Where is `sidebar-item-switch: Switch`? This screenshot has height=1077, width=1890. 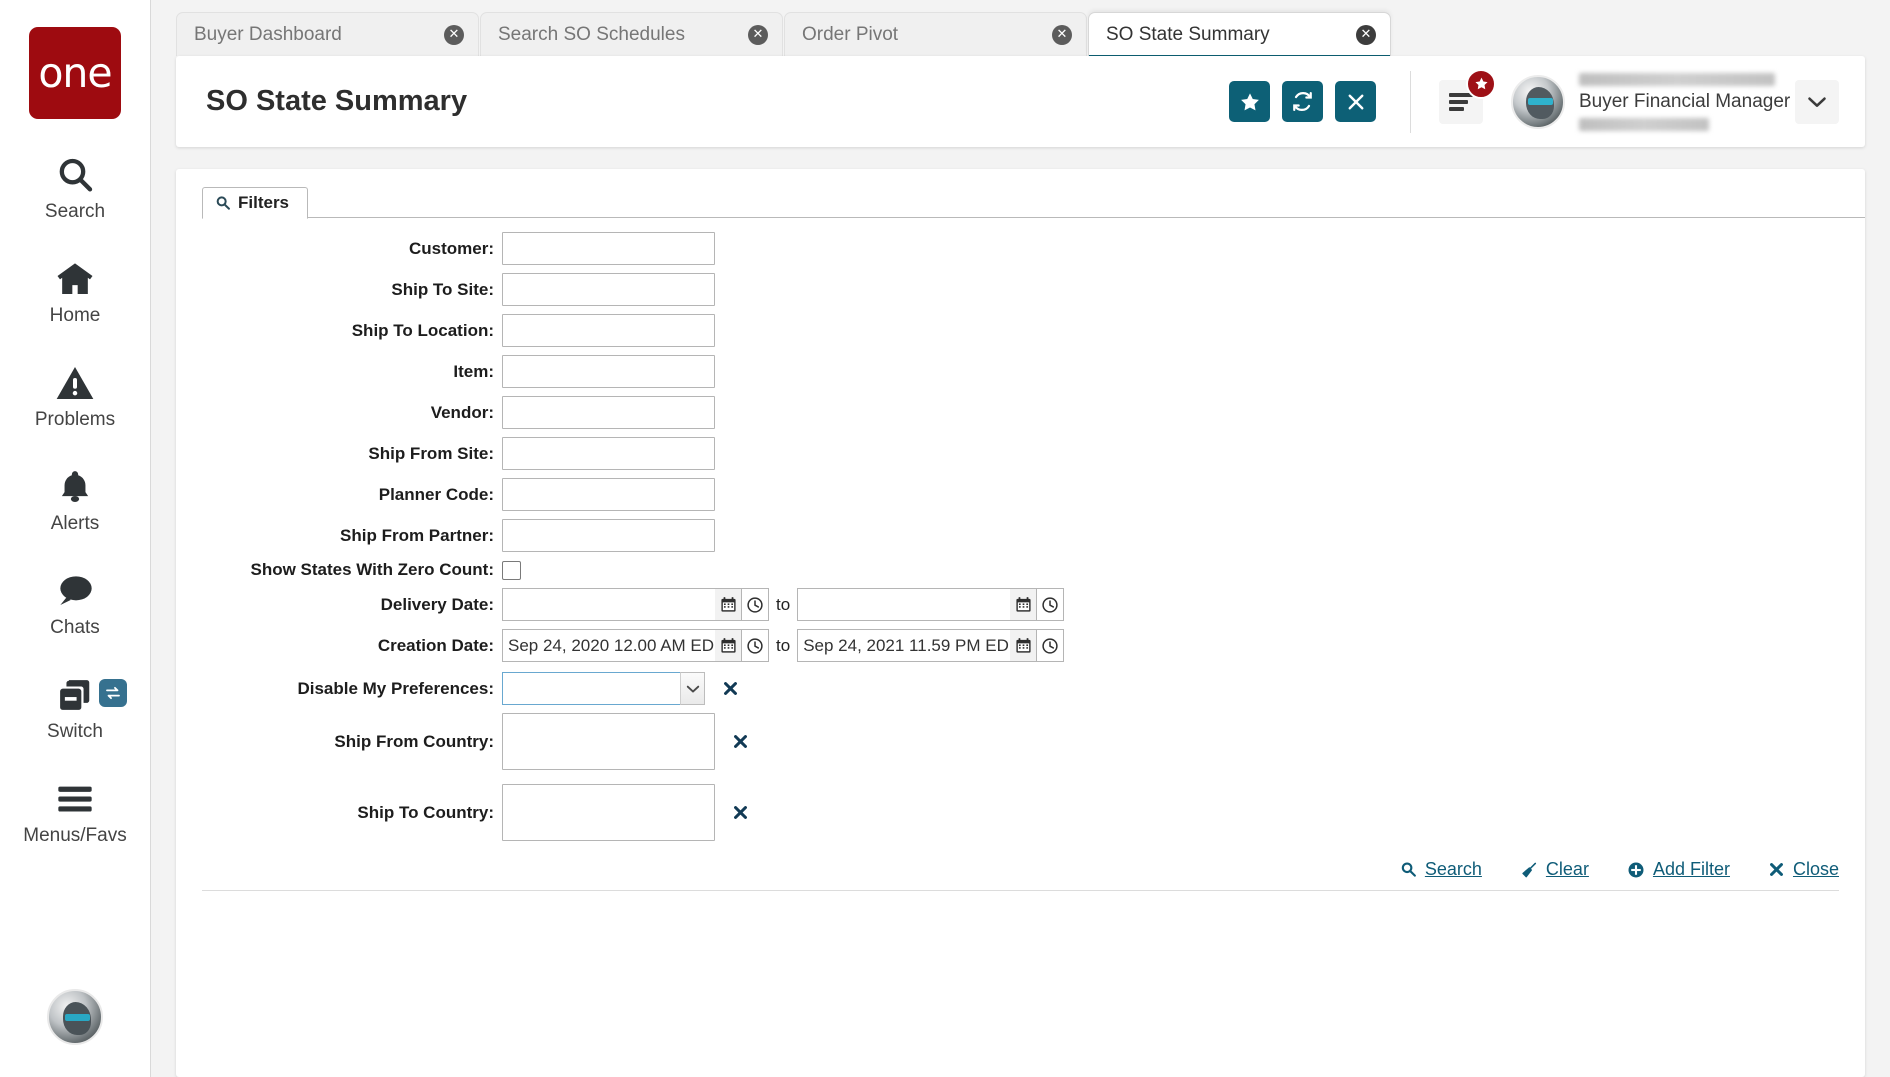 sidebar-item-switch: Switch is located at coordinates (75, 708).